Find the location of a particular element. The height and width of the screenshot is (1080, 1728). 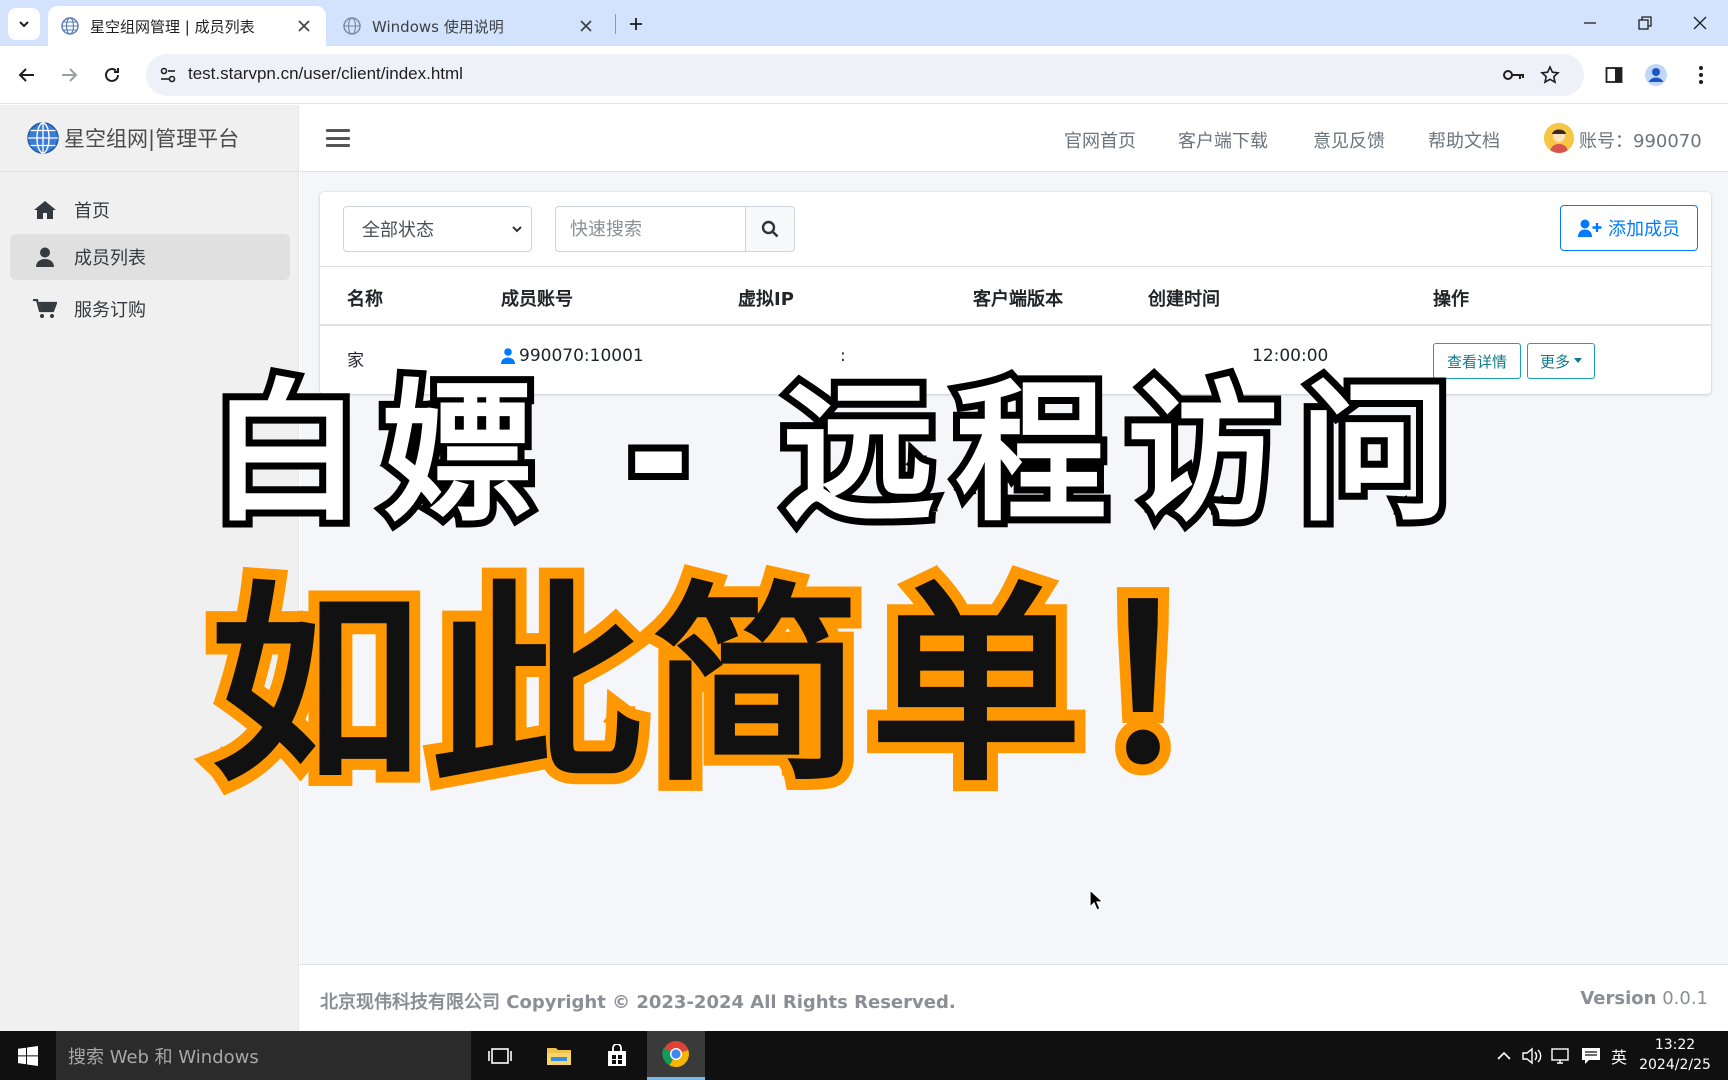

link-client-download: 客户端下载 is located at coordinates (1223, 140).